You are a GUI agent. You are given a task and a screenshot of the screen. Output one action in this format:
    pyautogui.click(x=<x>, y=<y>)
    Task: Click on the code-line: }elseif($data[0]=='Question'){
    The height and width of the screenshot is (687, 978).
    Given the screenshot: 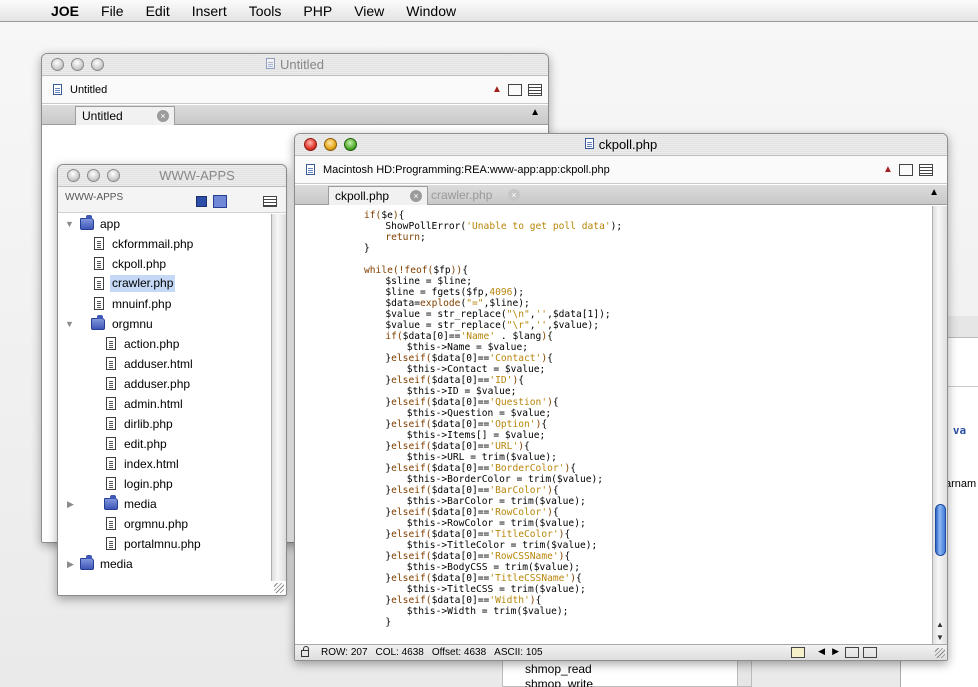 What is the action you would take?
    pyautogui.click(x=471, y=402)
    